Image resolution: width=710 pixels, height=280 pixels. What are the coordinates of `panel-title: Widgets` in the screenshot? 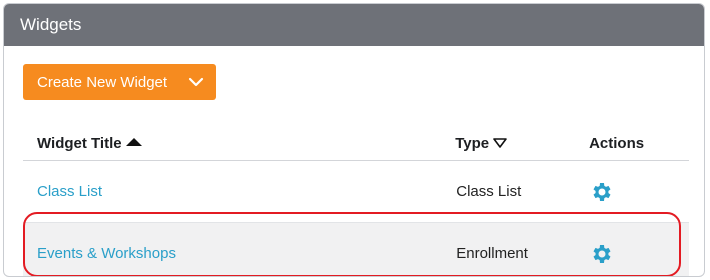 It's located at (354, 25).